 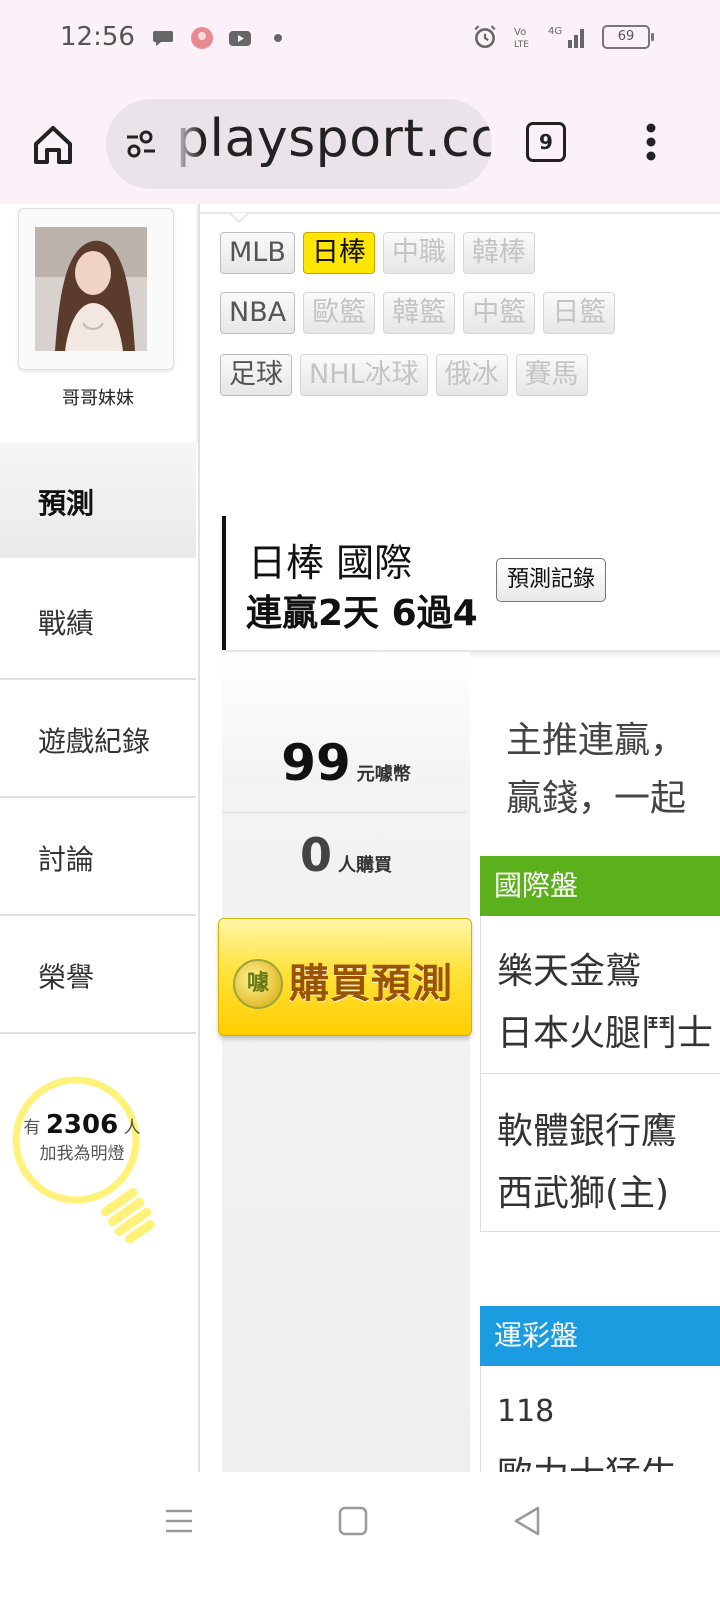 What do you see at coordinates (628, 37) in the screenshot?
I see `battery-icon: 69` at bounding box center [628, 37].